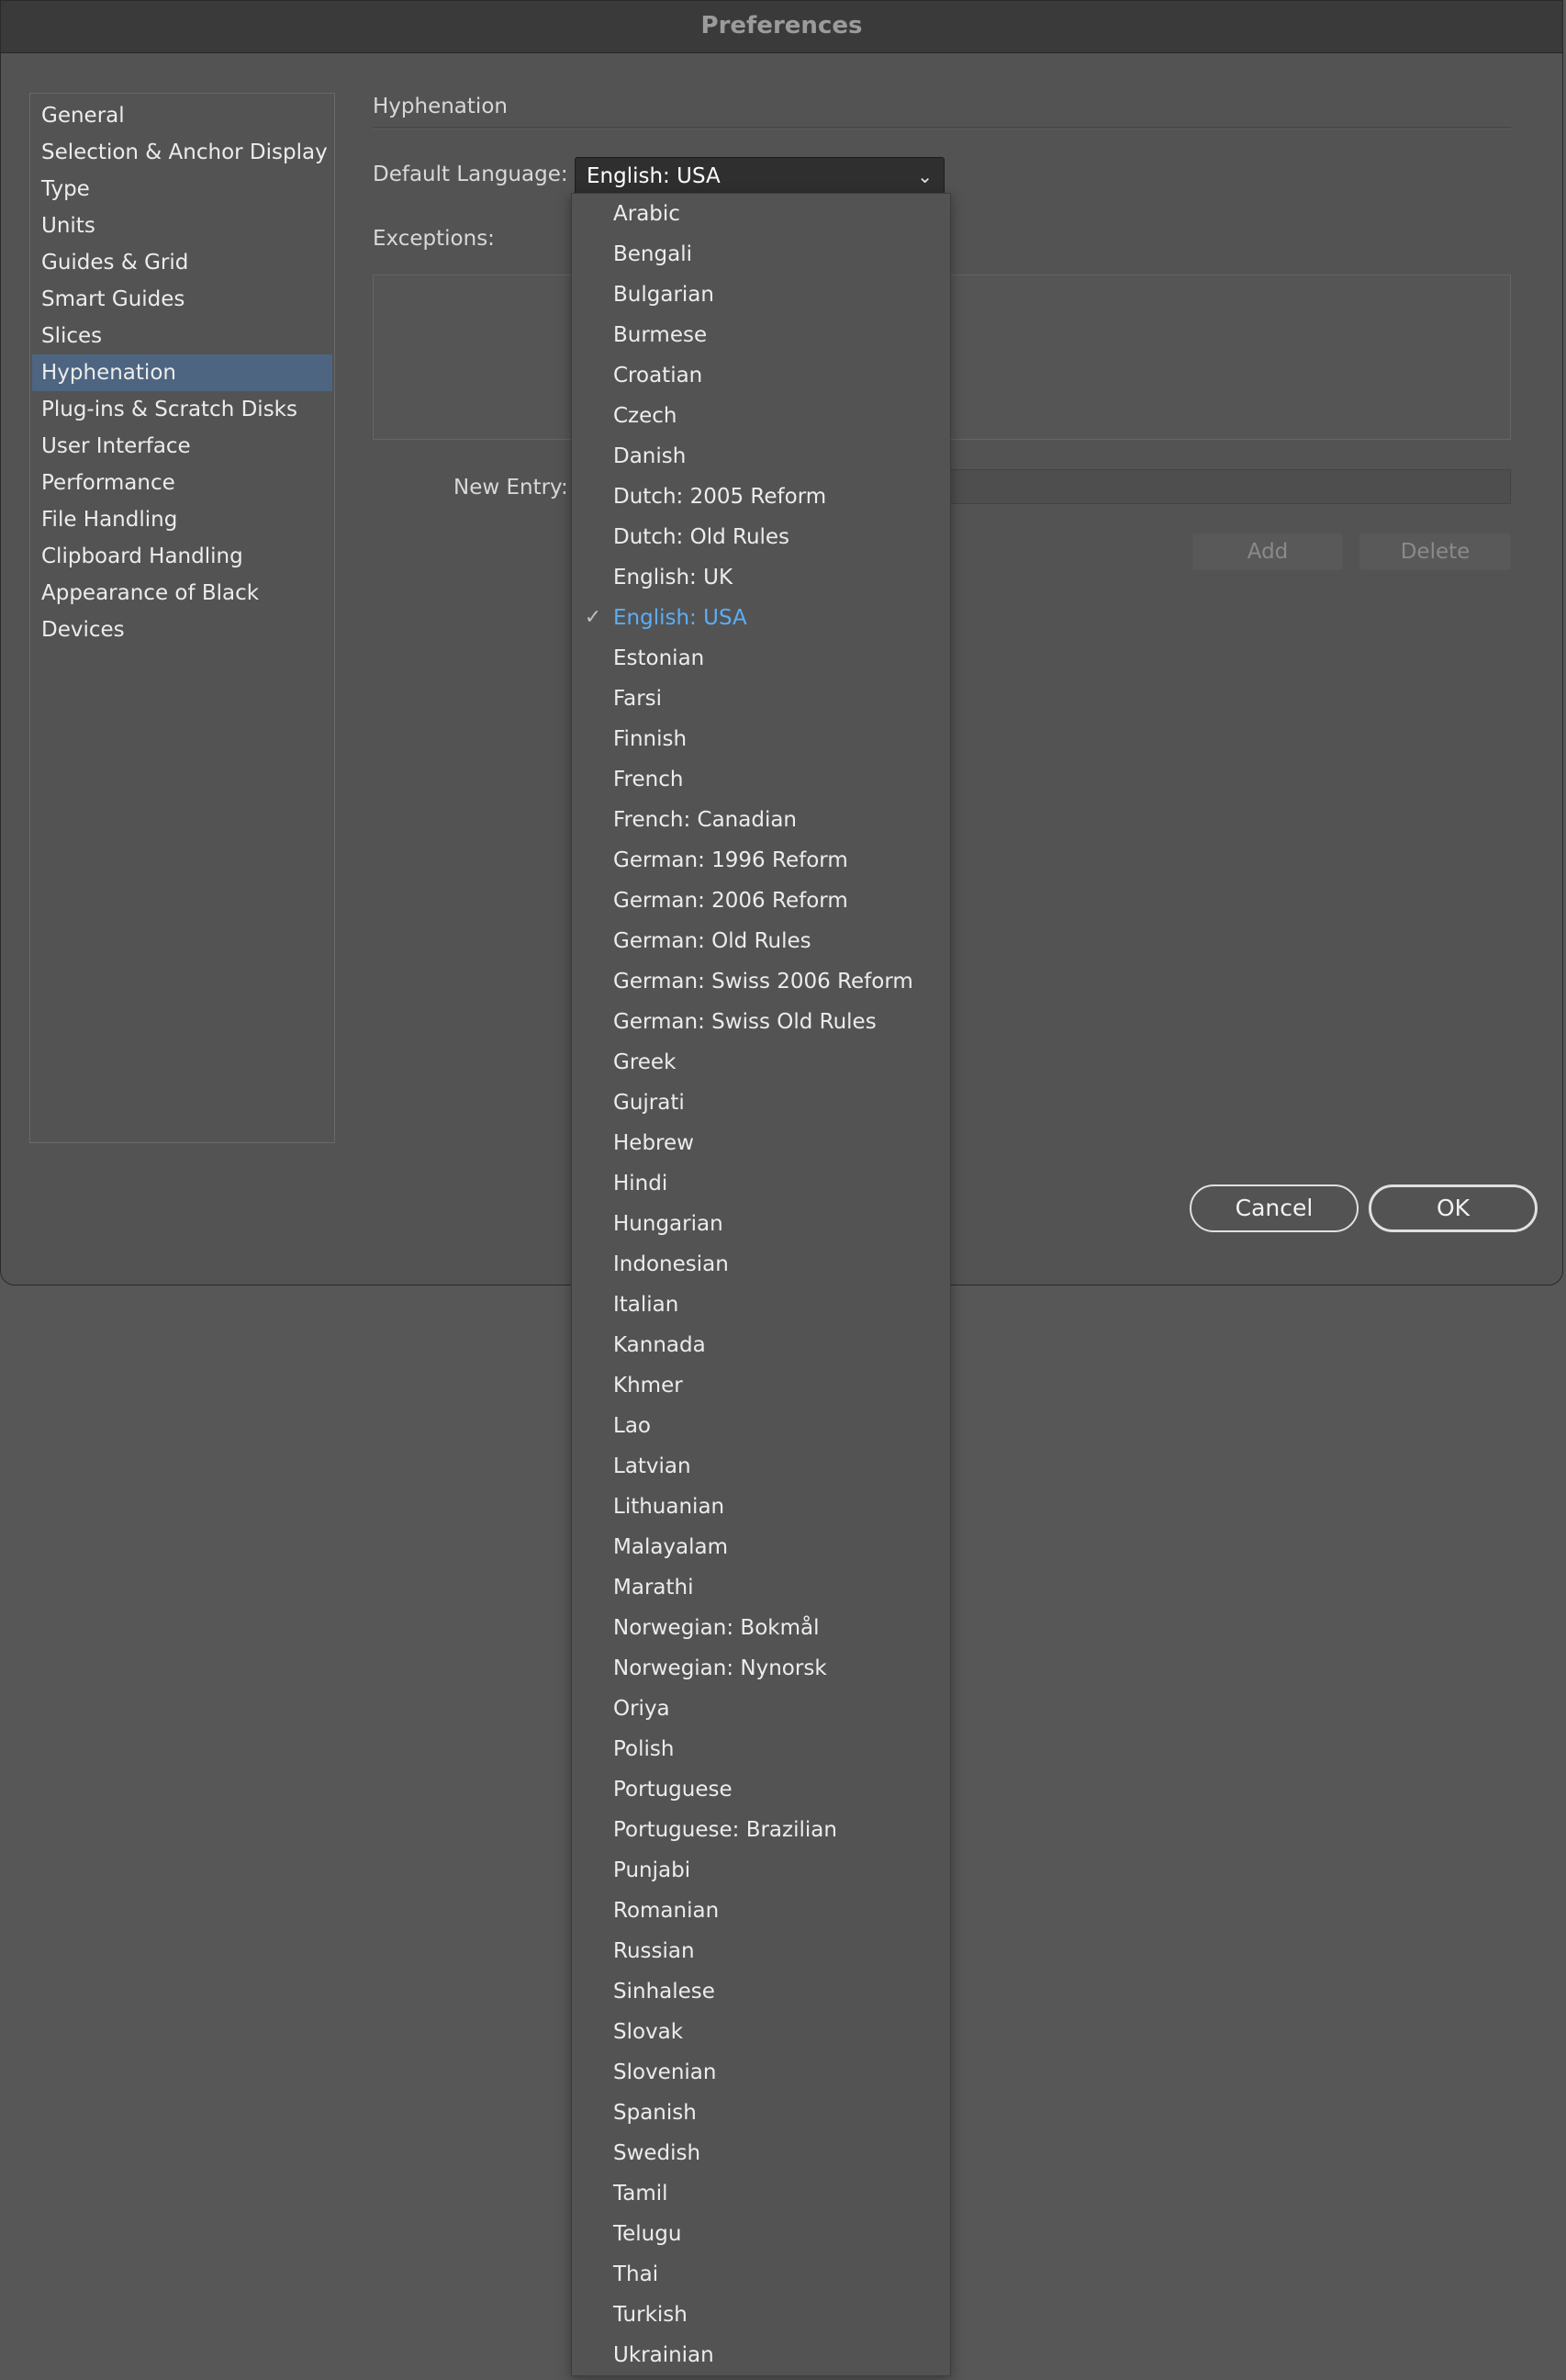 This screenshot has width=1566, height=2380. What do you see at coordinates (761, 981) in the screenshot?
I see `language-option-german-swiss-2006-reform: German: Swiss 2006 Reform` at bounding box center [761, 981].